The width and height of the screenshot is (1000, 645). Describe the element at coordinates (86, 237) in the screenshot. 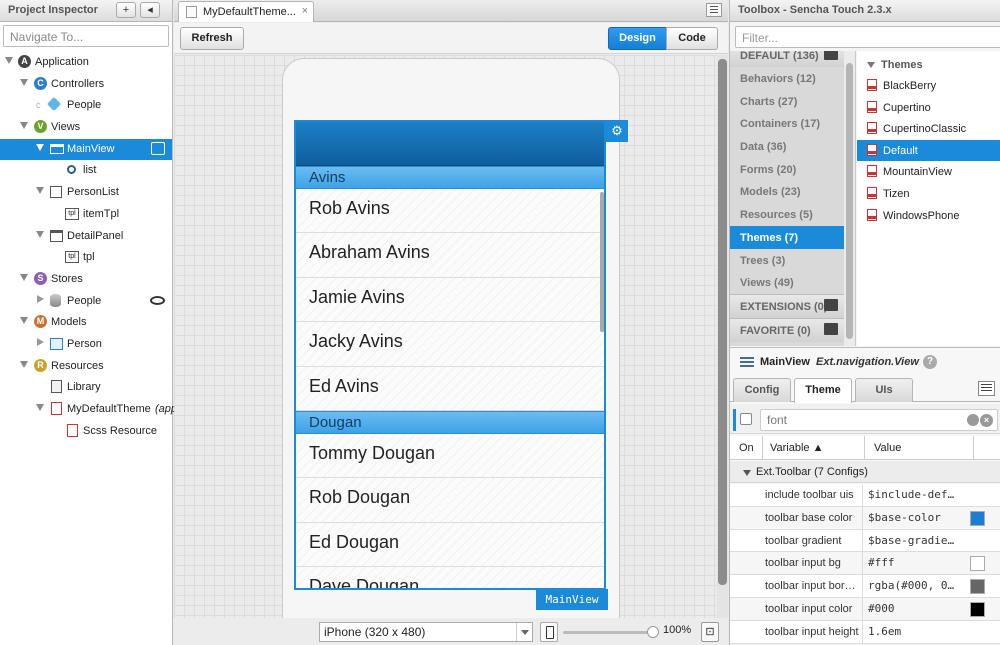

I see `tree-item-detailpanel: DetailPanel` at that location.